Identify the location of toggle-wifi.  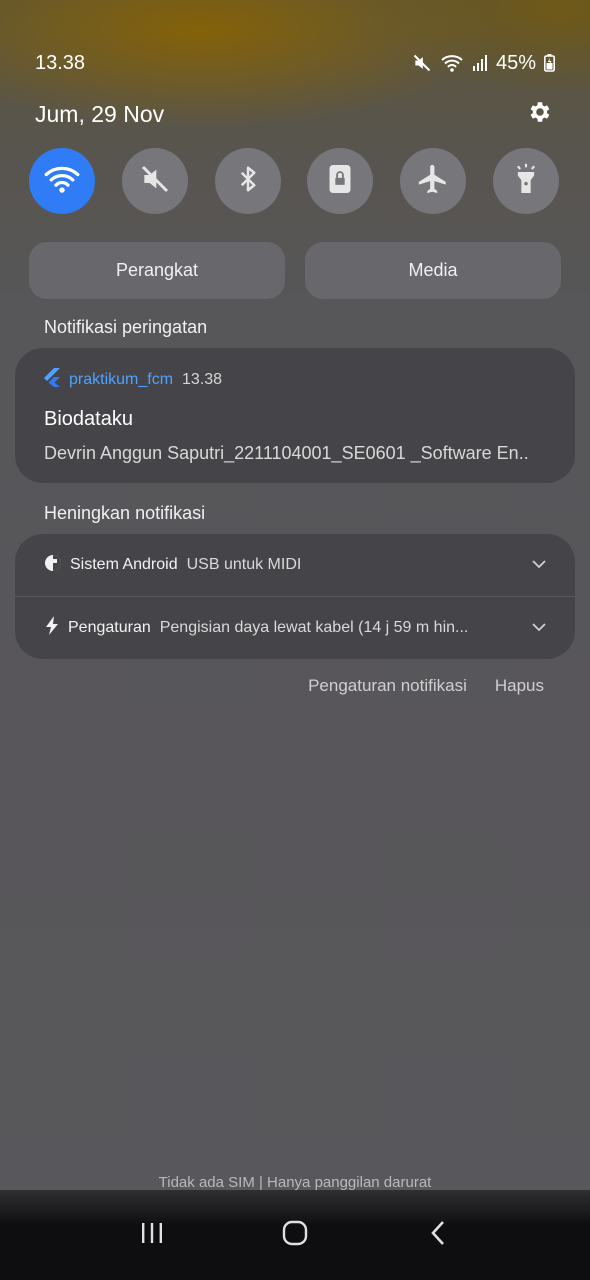
(62, 181).